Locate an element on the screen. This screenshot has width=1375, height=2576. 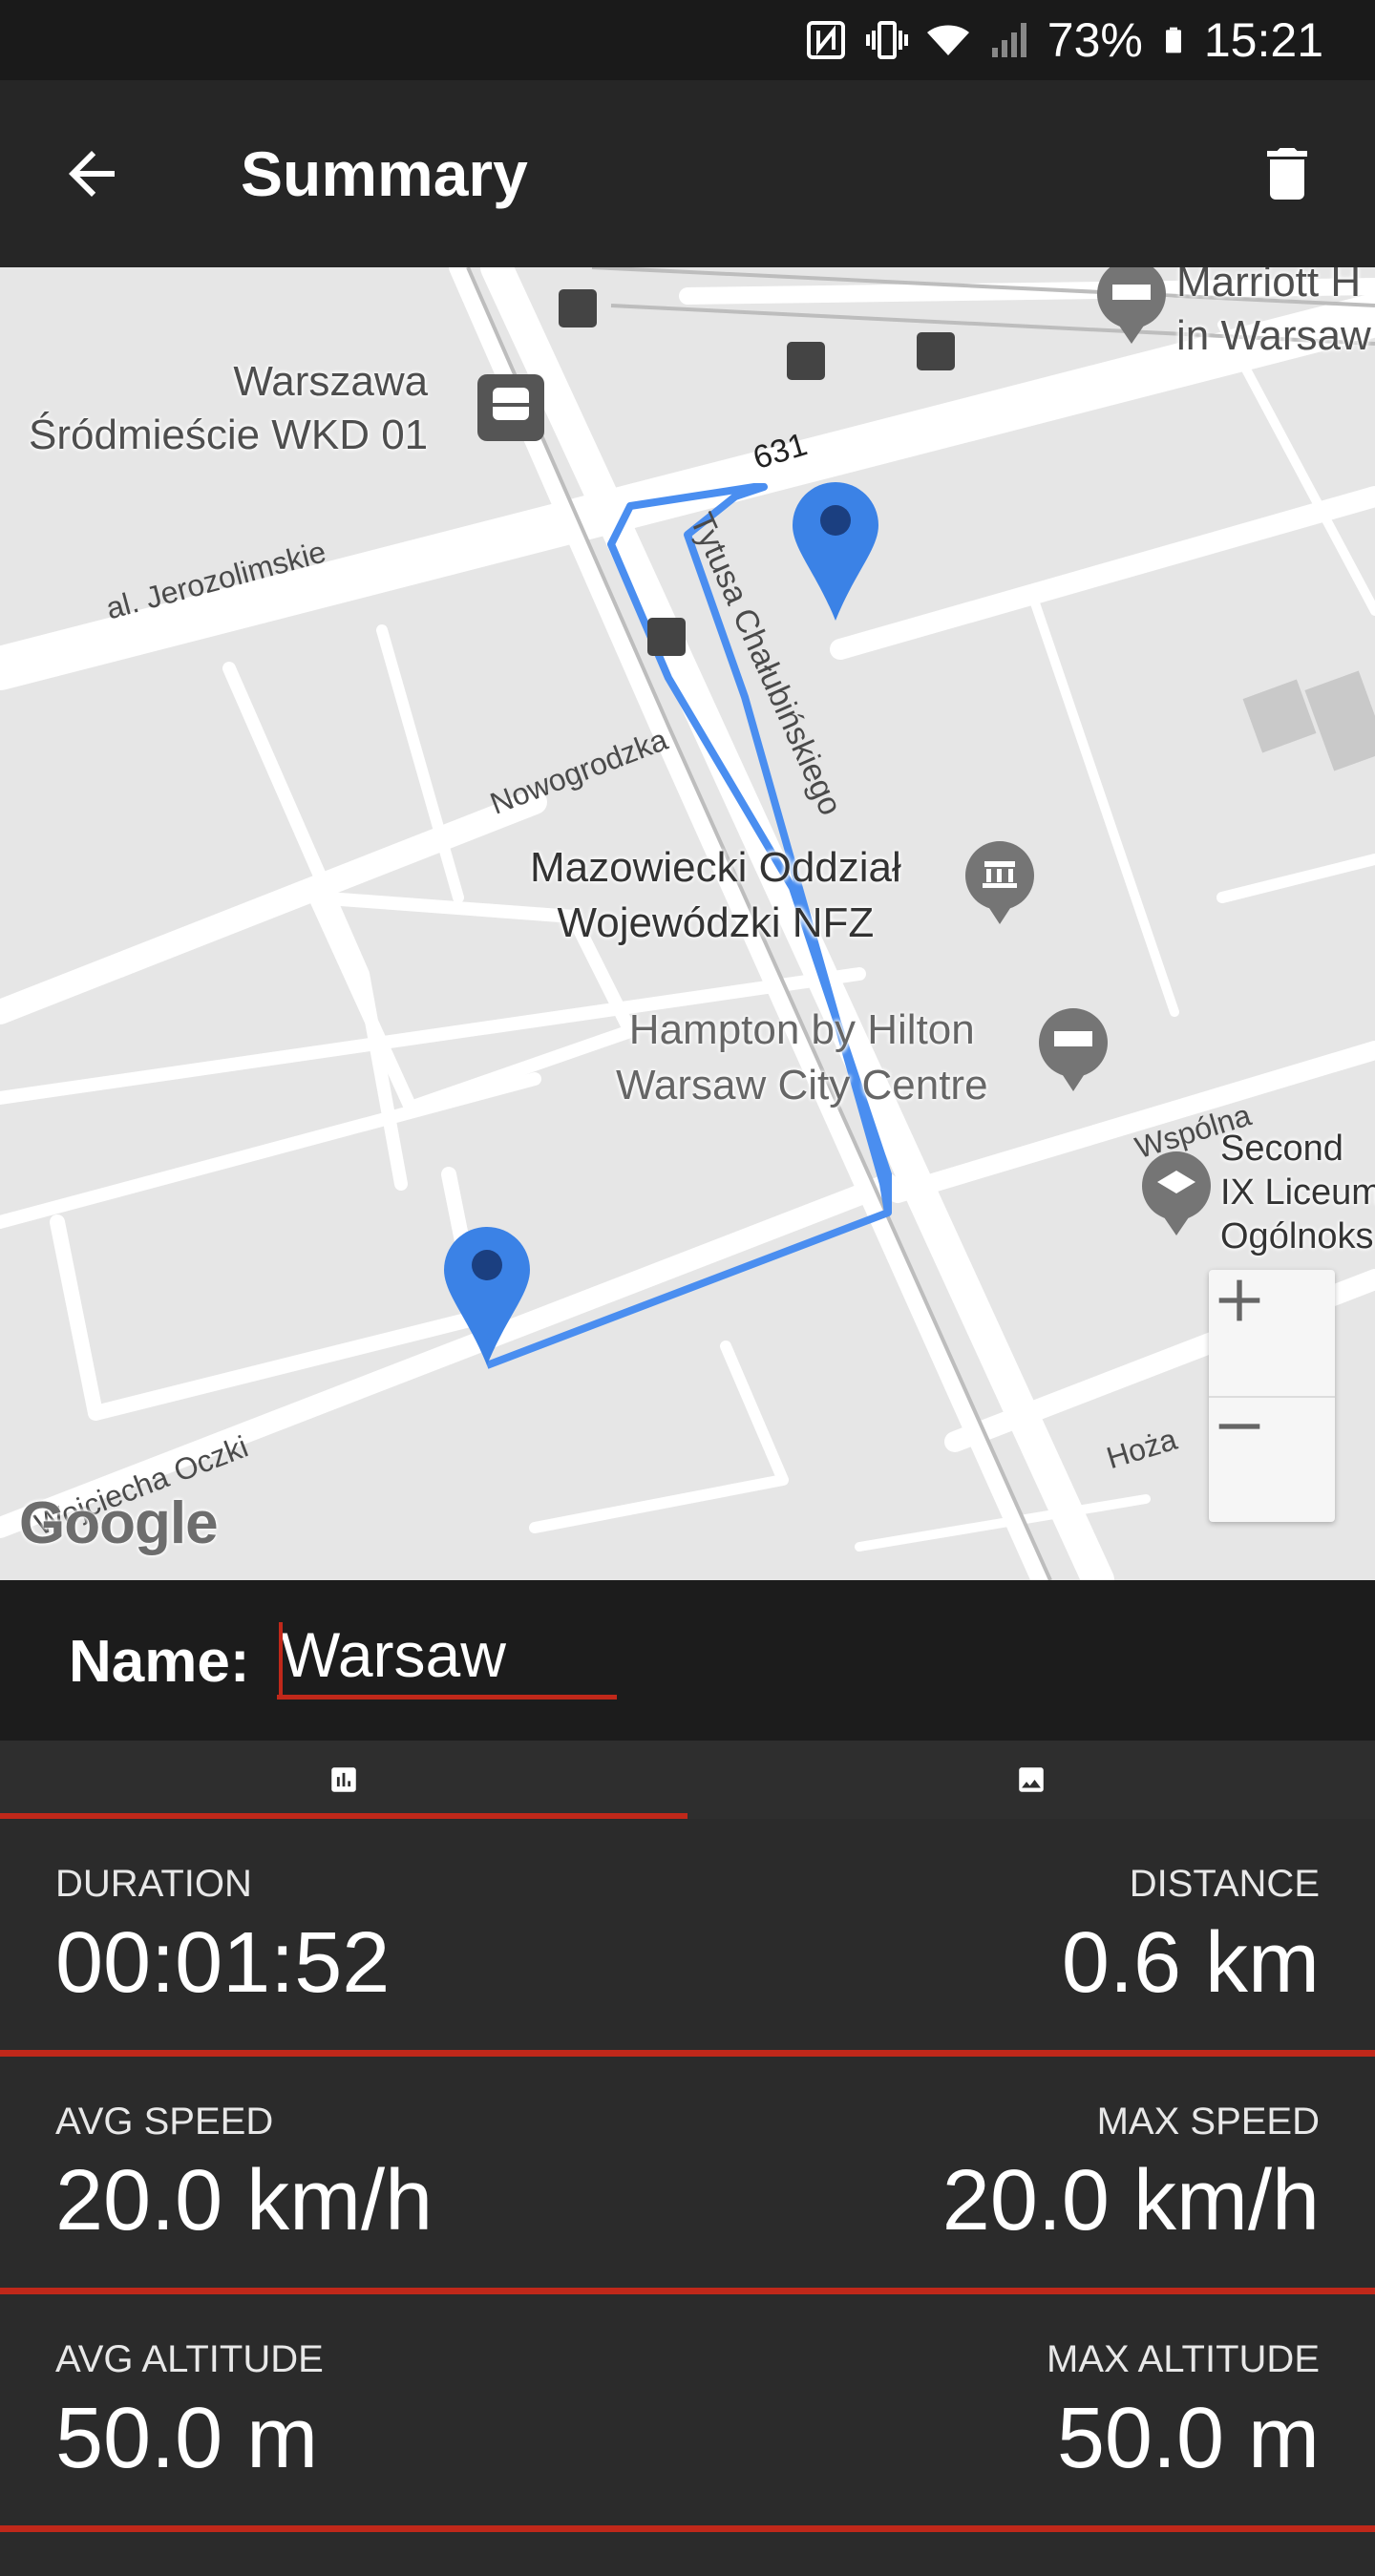
zoom-controls is located at coordinates (1272, 1396).